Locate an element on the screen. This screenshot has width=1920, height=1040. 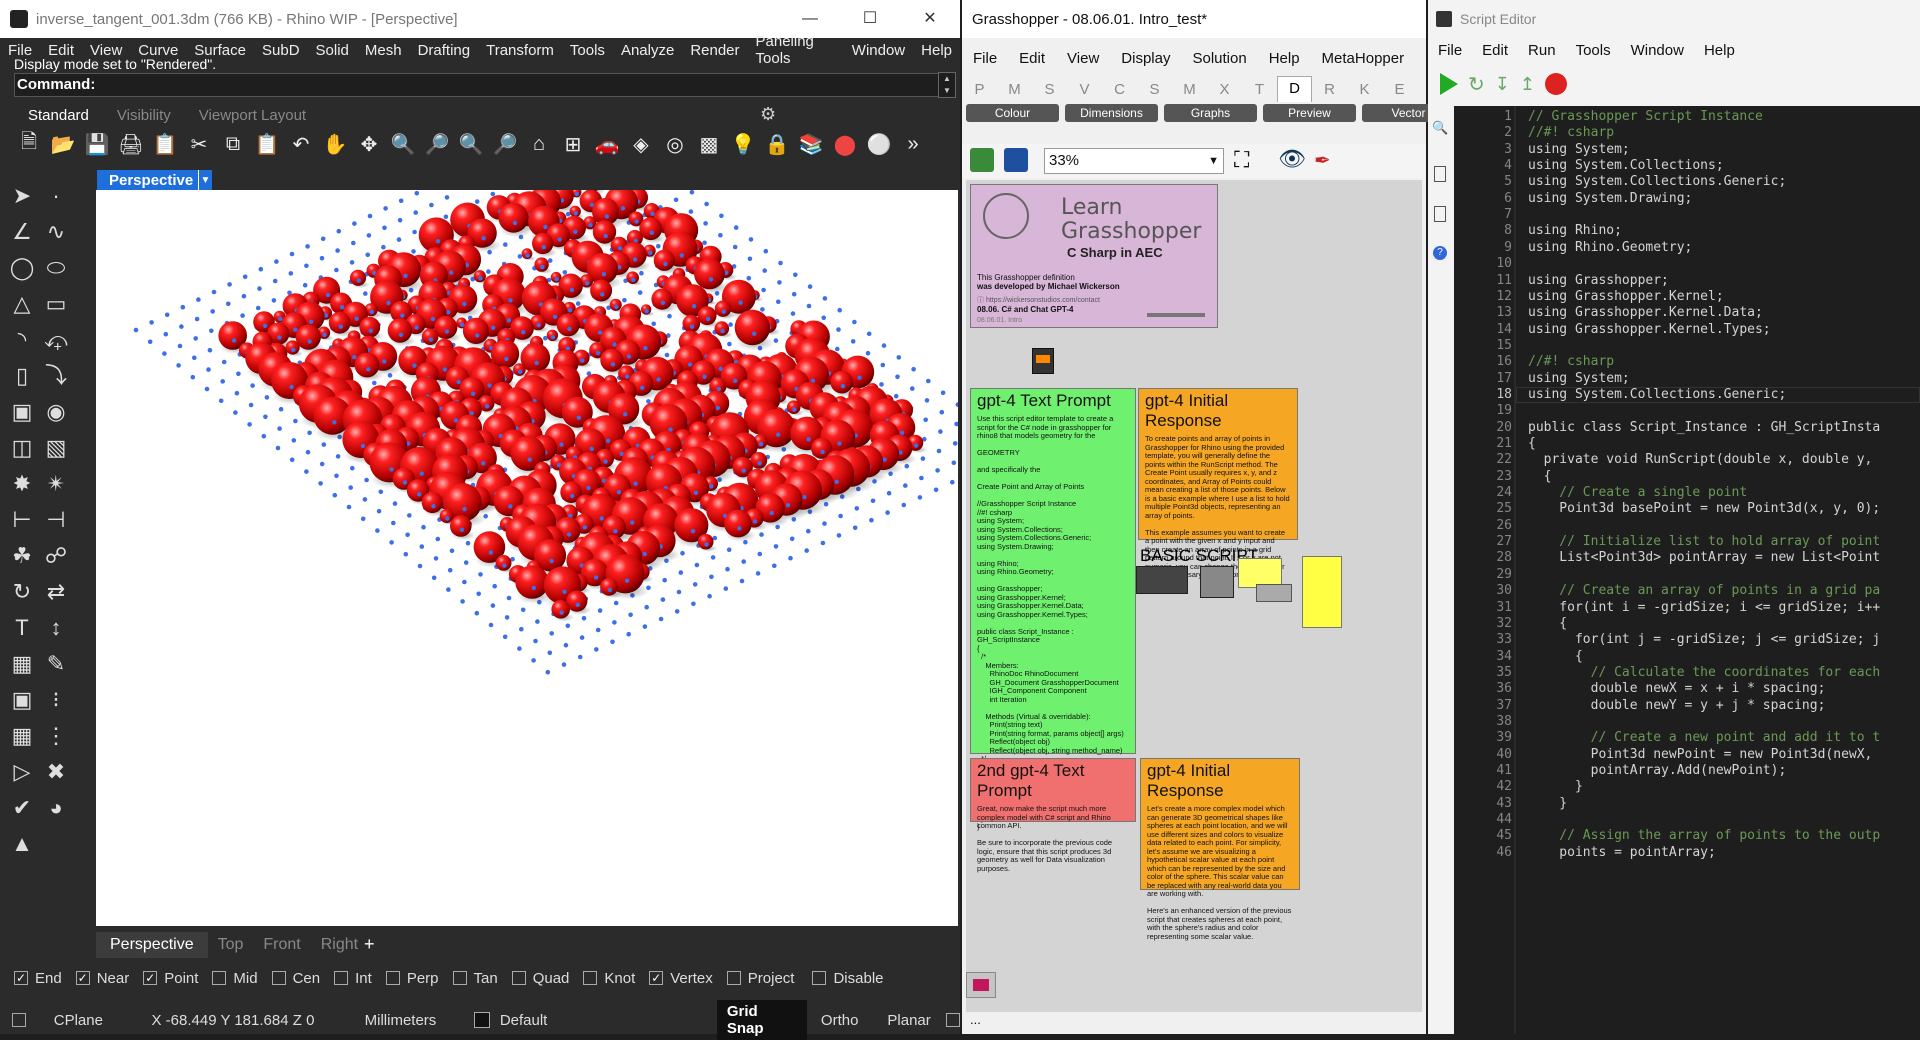
gh-menu-display: Display is located at coordinates (1145, 58).